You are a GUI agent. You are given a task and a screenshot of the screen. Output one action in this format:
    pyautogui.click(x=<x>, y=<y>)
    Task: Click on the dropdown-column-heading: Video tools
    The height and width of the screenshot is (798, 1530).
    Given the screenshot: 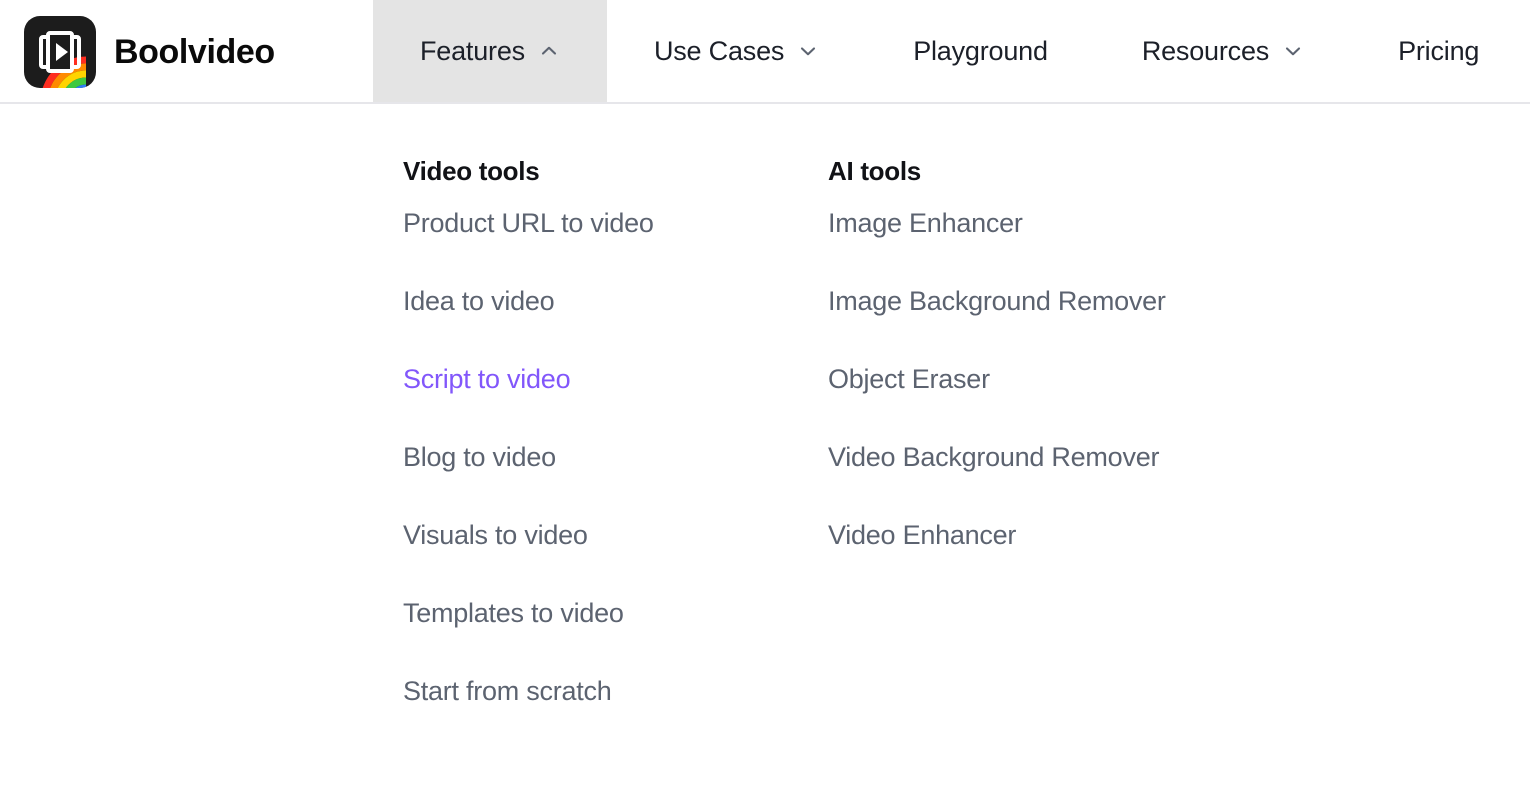 What is the action you would take?
    pyautogui.click(x=471, y=171)
    